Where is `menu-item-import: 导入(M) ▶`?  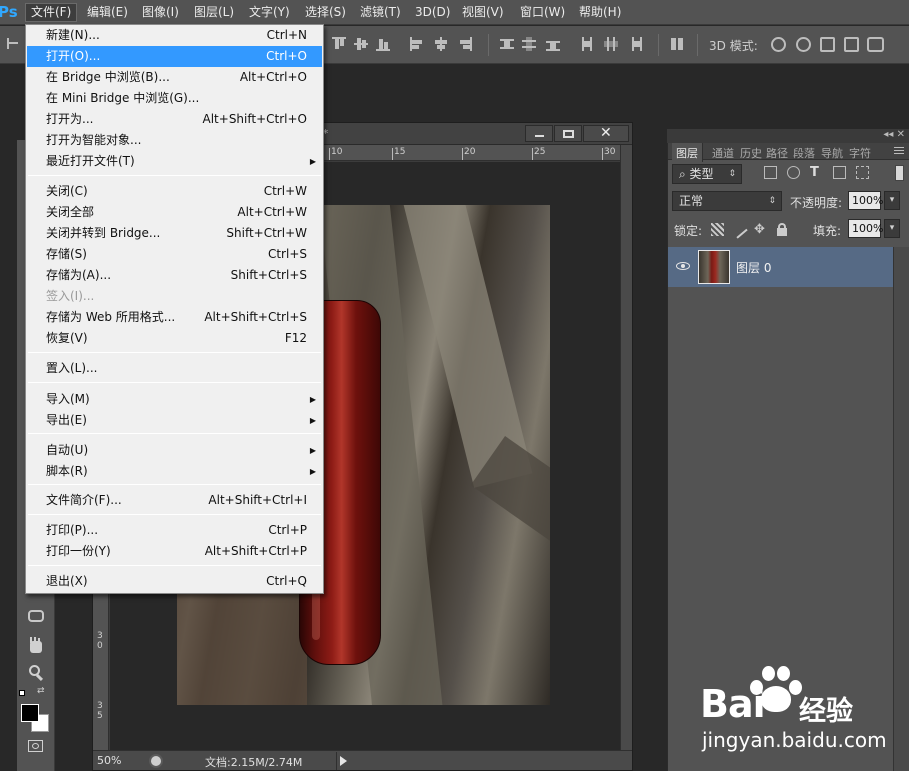
menu-item-import: 导入(M) ▶ is located at coordinates (174, 399).